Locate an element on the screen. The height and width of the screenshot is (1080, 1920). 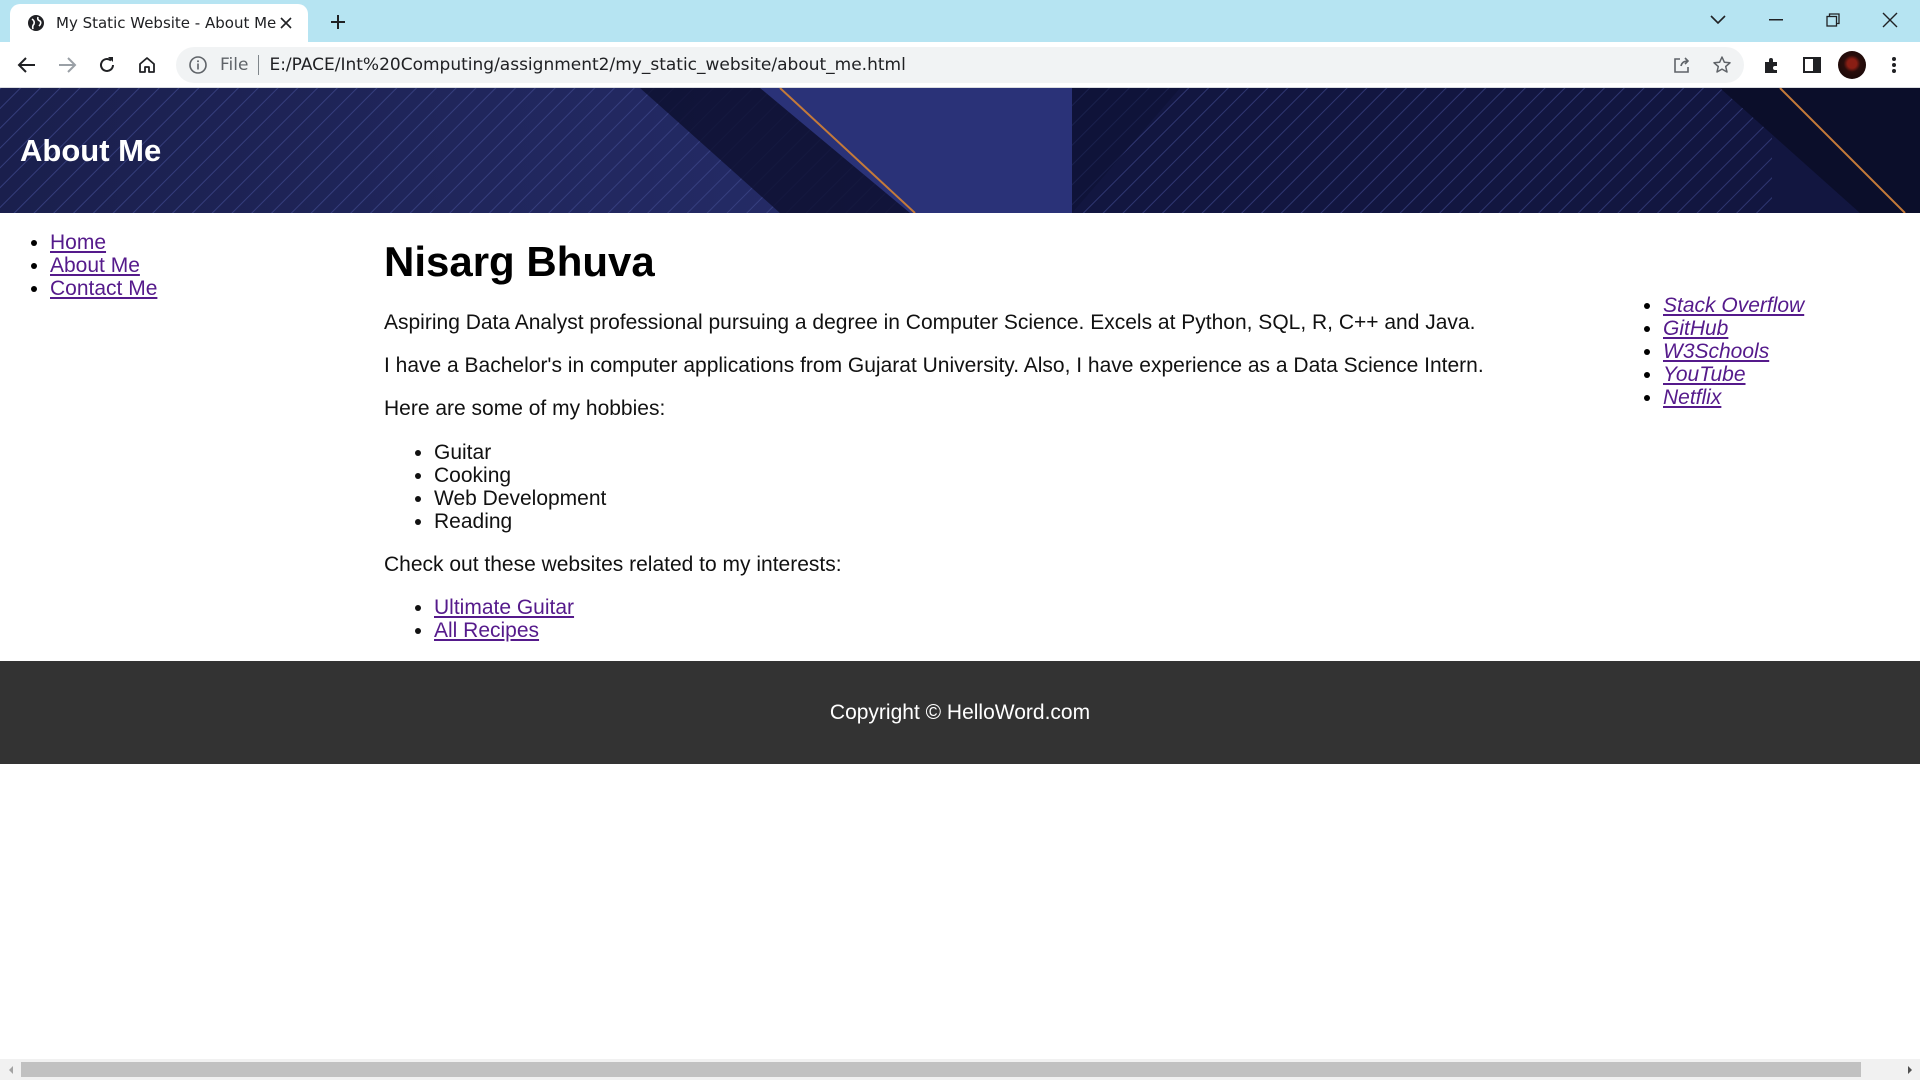
left-nav: Home About Me Contact Me is located at coordinates (78, 265).